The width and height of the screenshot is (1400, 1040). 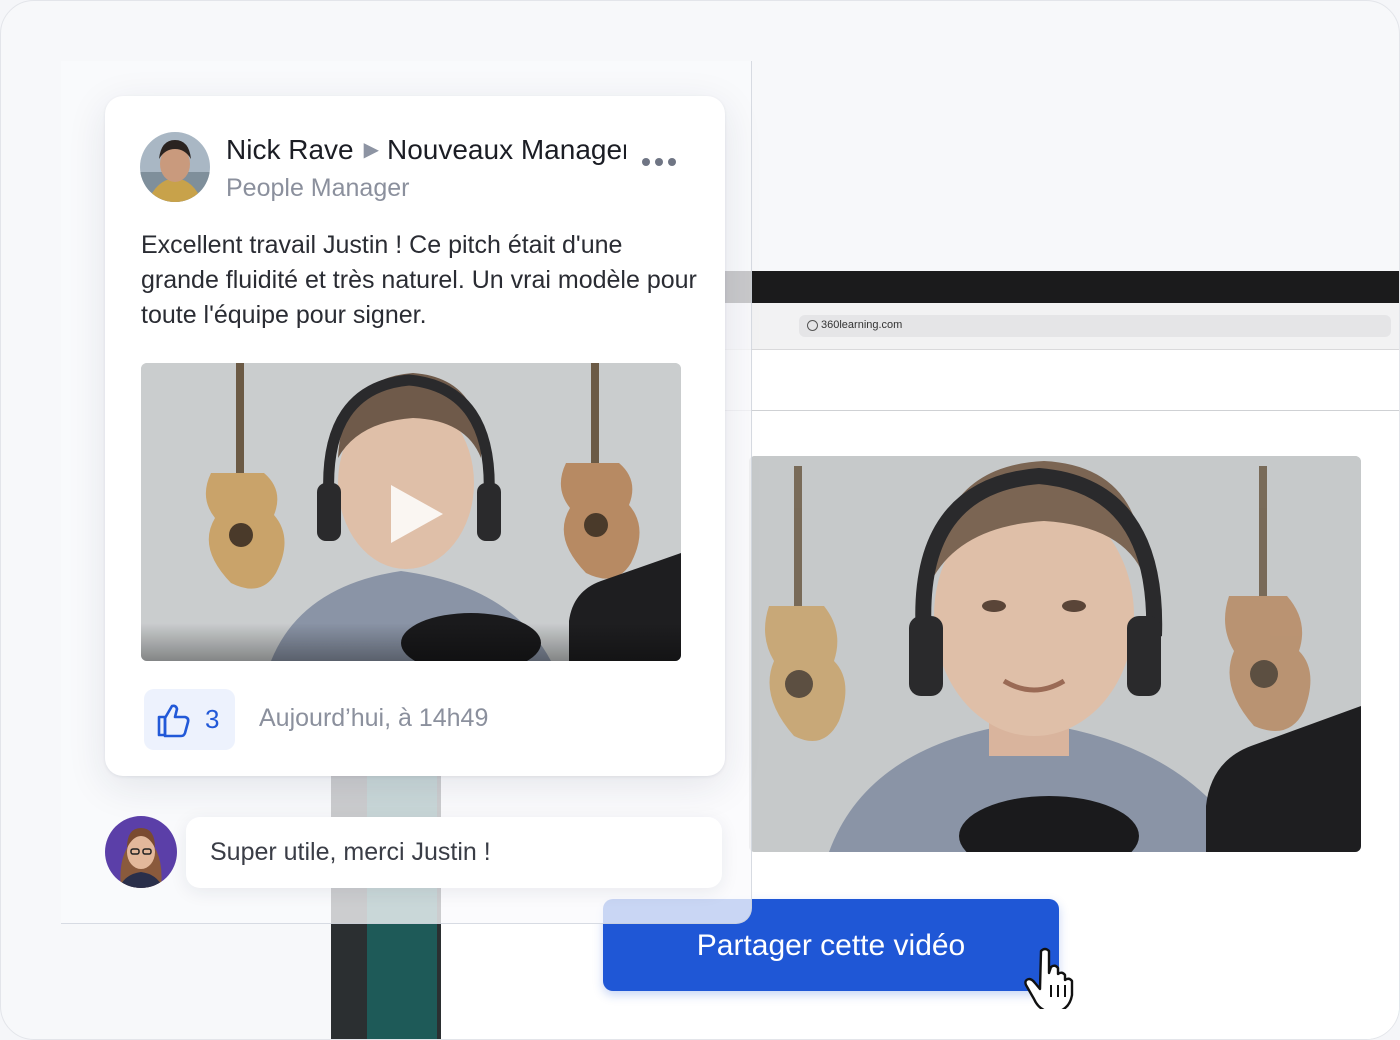 What do you see at coordinates (1049, 978) in the screenshot?
I see `hand-cursor-icon` at bounding box center [1049, 978].